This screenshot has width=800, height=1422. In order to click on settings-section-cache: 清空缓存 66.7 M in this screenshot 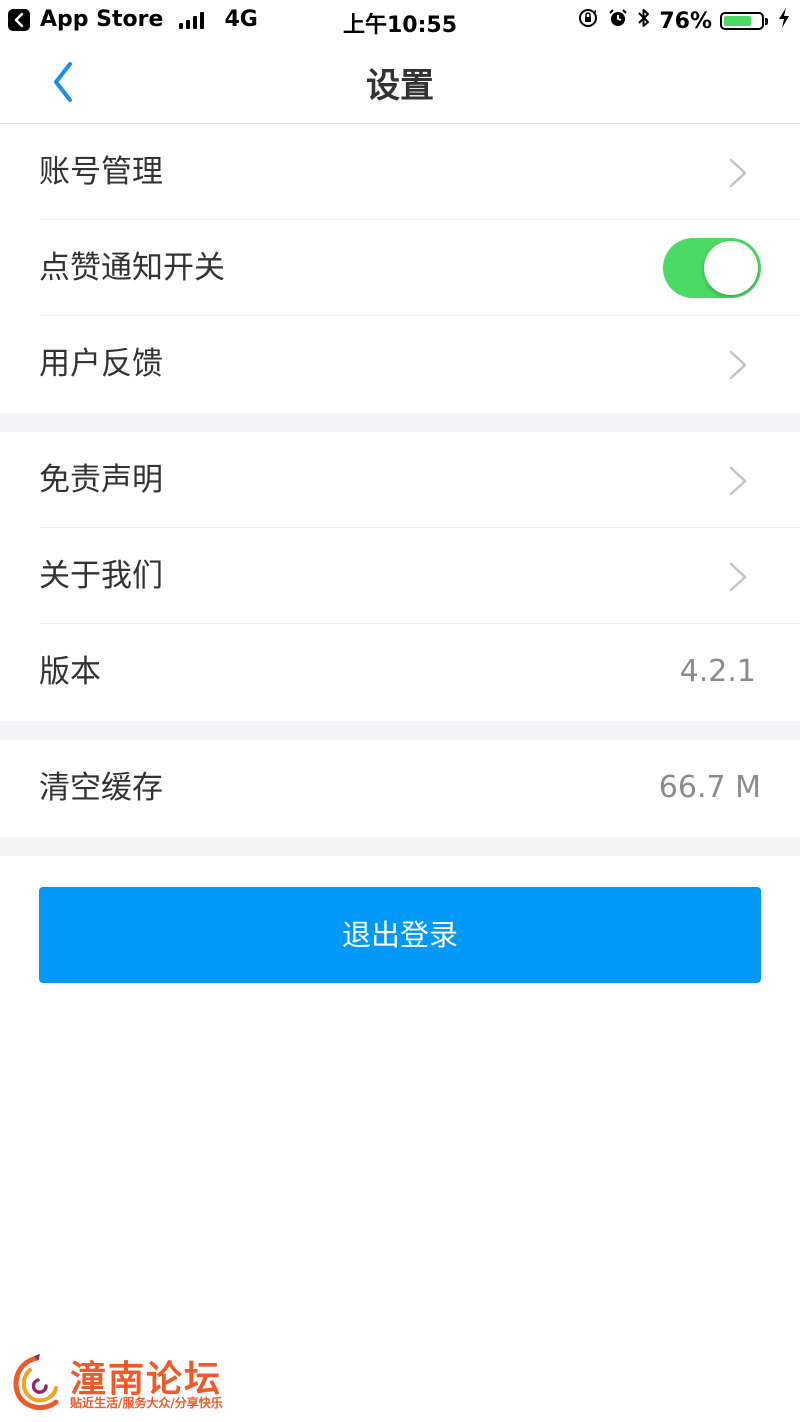, I will do `click(400, 788)`.